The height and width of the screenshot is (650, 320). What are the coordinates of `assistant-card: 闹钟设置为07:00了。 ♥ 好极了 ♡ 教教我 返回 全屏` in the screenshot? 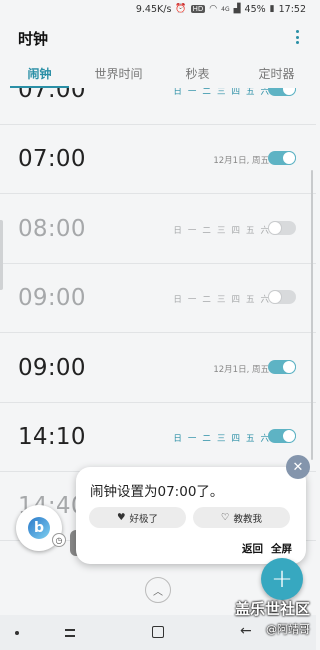 It's located at (191, 515).